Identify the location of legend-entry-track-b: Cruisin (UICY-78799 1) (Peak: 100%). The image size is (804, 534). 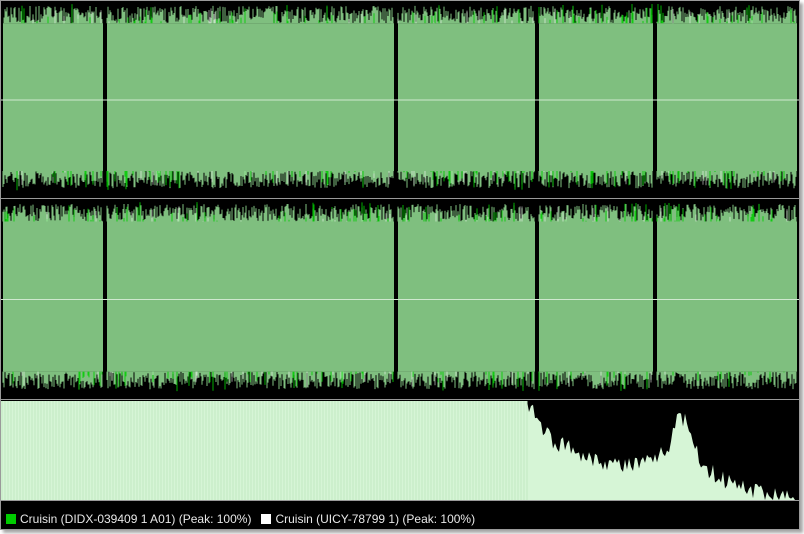
(368, 519).